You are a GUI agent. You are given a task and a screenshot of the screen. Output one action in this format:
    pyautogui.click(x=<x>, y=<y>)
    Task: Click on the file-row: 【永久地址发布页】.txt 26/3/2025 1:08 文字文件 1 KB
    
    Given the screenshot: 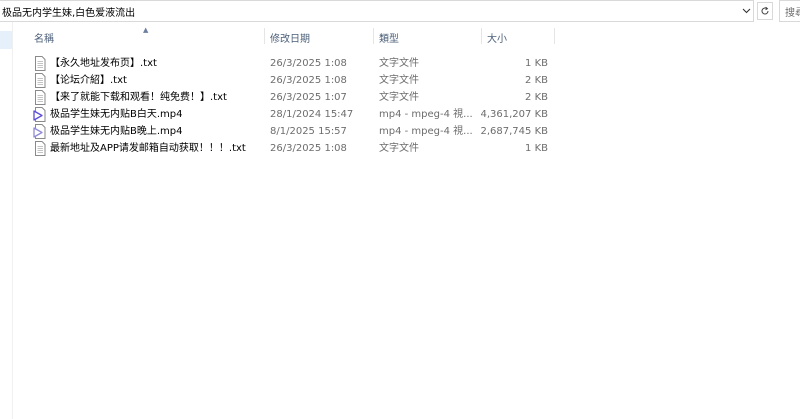 What is the action you would take?
    pyautogui.click(x=292, y=63)
    